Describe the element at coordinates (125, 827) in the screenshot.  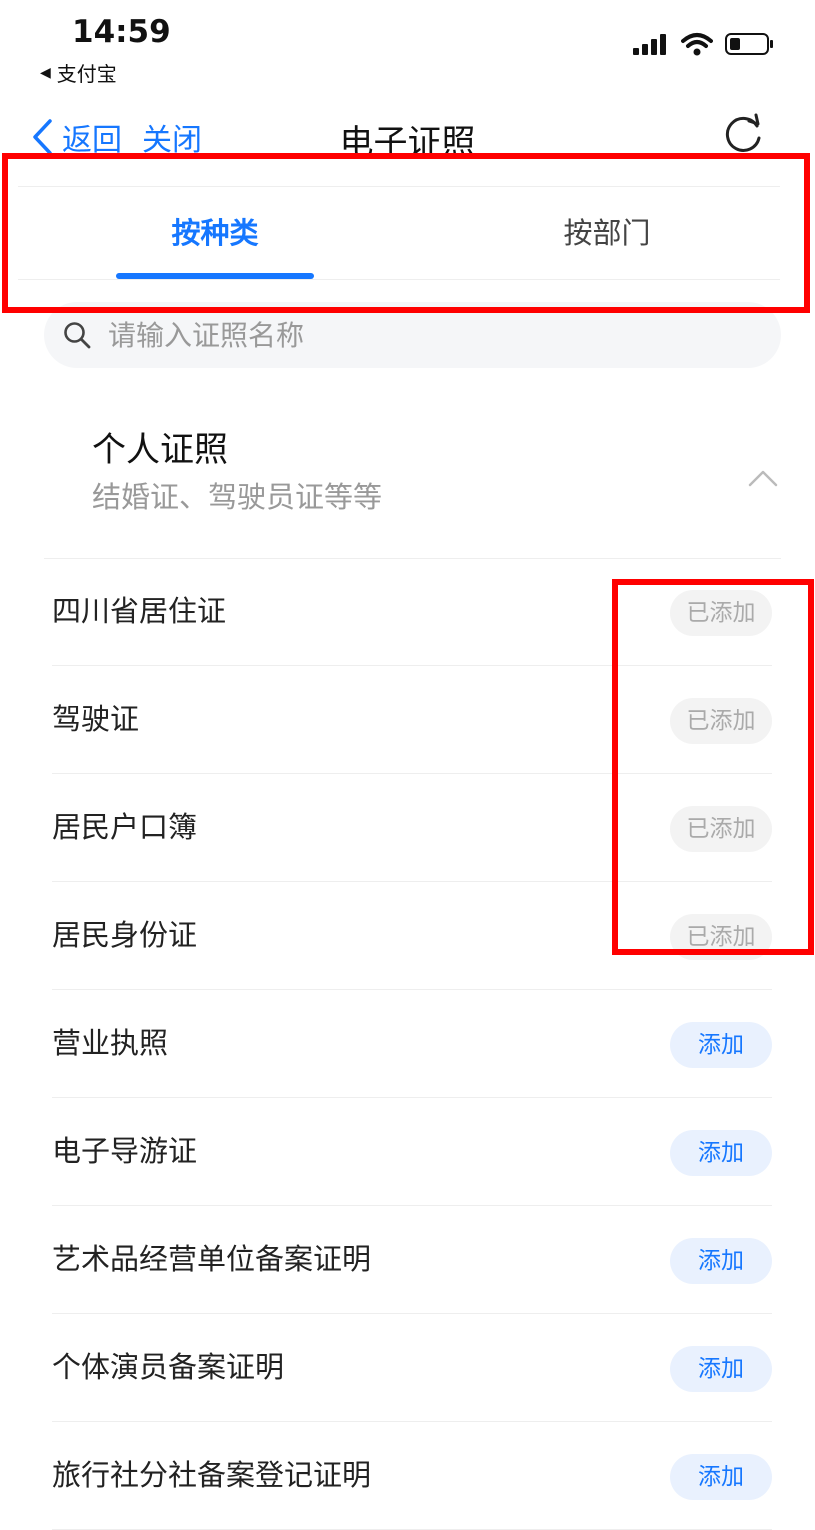
I see `item-name: 居民户口簿` at that location.